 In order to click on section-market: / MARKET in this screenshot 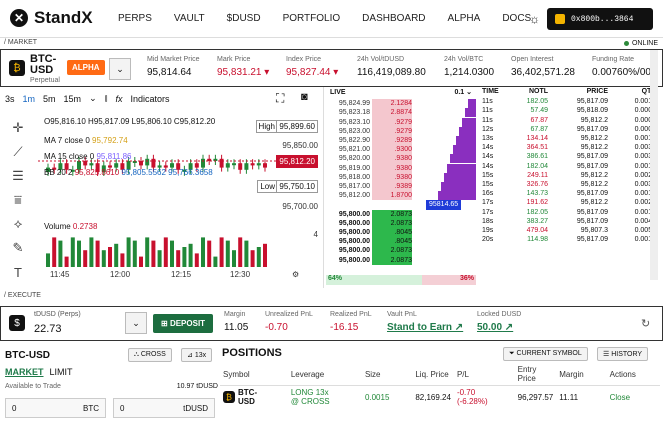, I will do `click(21, 42)`.